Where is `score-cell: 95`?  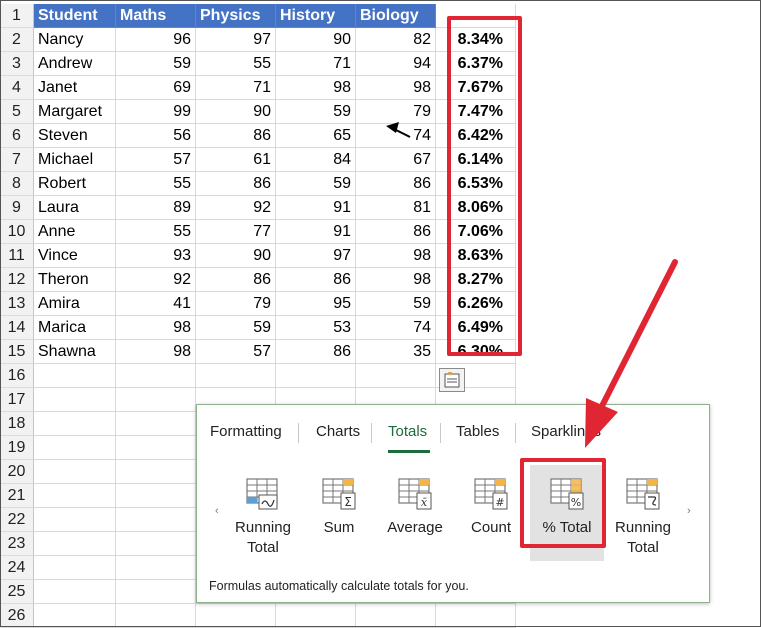 score-cell: 95 is located at coordinates (316, 304).